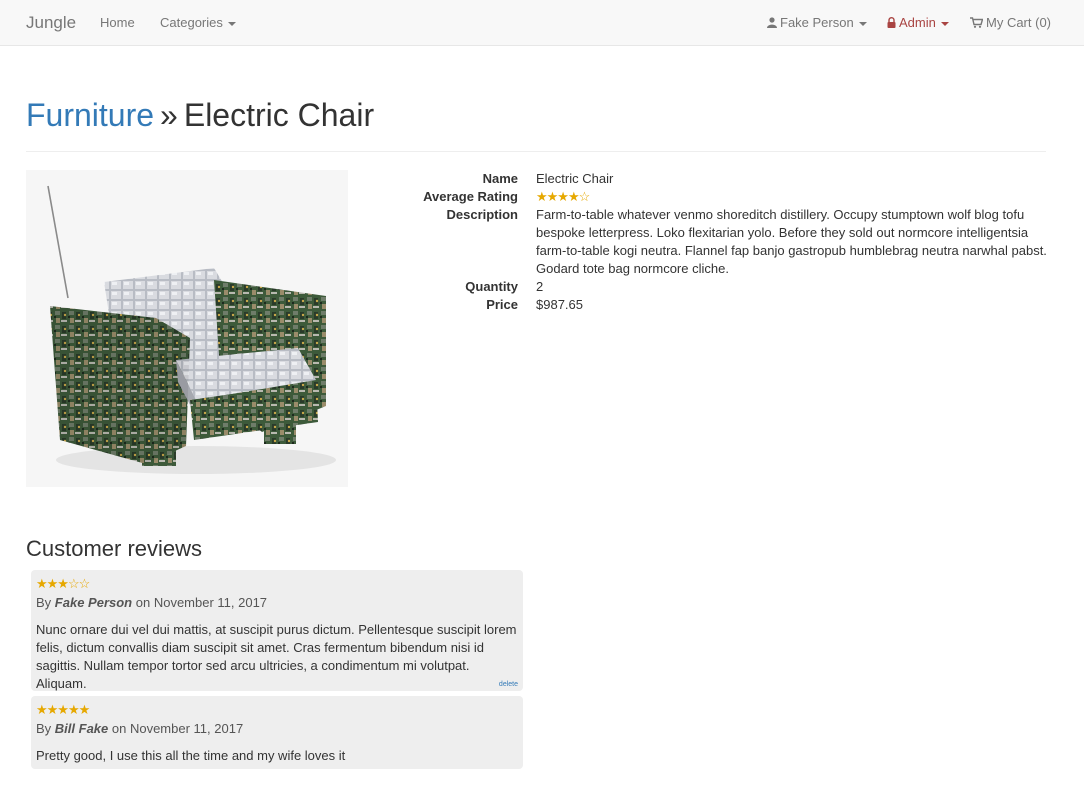 Image resolution: width=1084 pixels, height=801 pixels. Describe the element at coordinates (63, 583) in the screenshot. I see `review-rating-stars: ★★★☆☆` at that location.